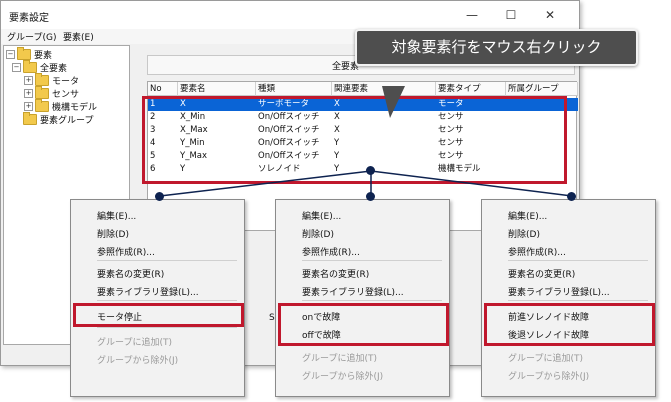 The height and width of the screenshot is (402, 671). Describe the element at coordinates (370, 196) in the screenshot. I see `connector-dot-mid` at that location.